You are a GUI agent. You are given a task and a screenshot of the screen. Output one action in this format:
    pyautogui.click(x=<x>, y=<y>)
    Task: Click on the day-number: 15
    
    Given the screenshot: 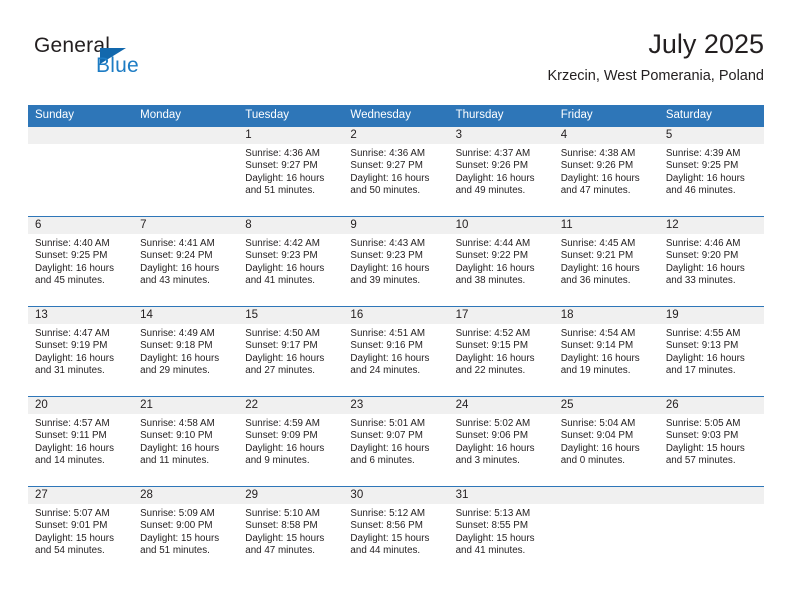 What is the action you would take?
    pyautogui.click(x=252, y=315)
    